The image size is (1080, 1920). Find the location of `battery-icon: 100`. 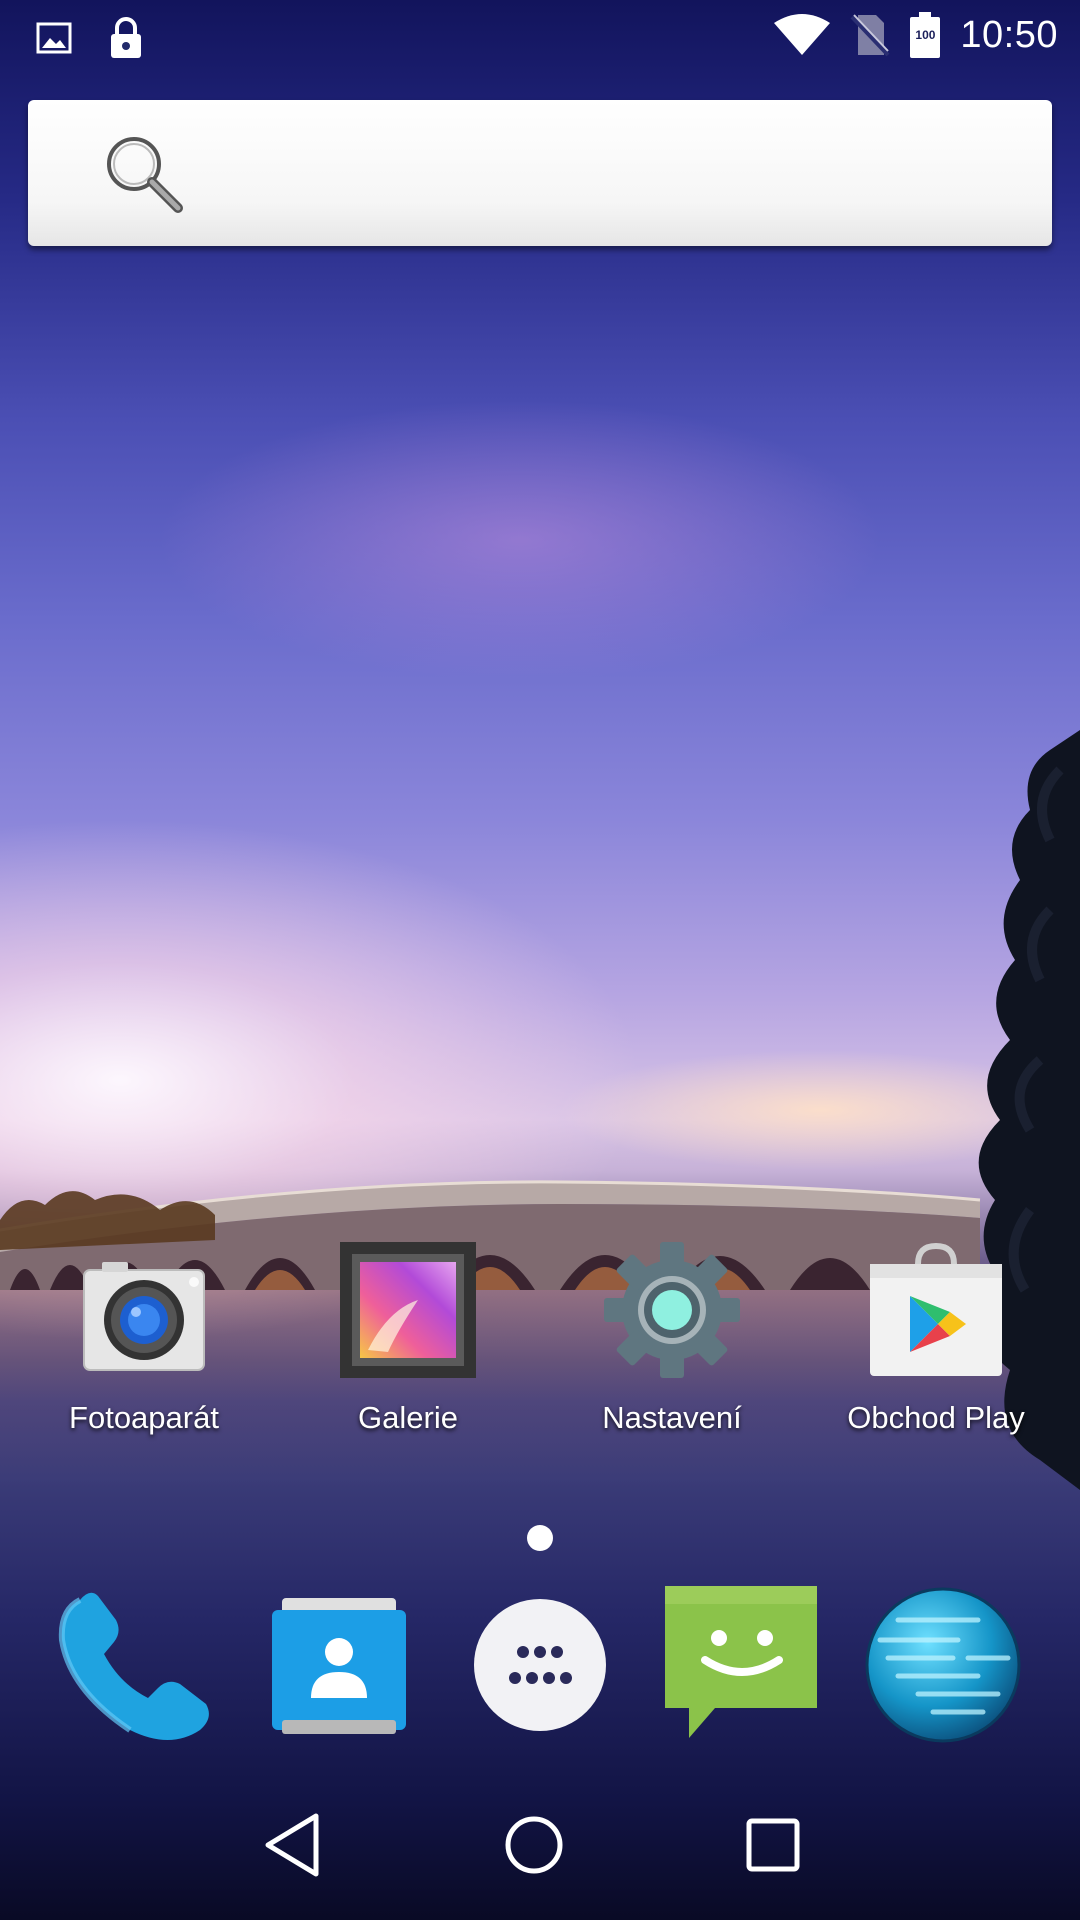

battery-icon: 100 is located at coordinates (925, 35).